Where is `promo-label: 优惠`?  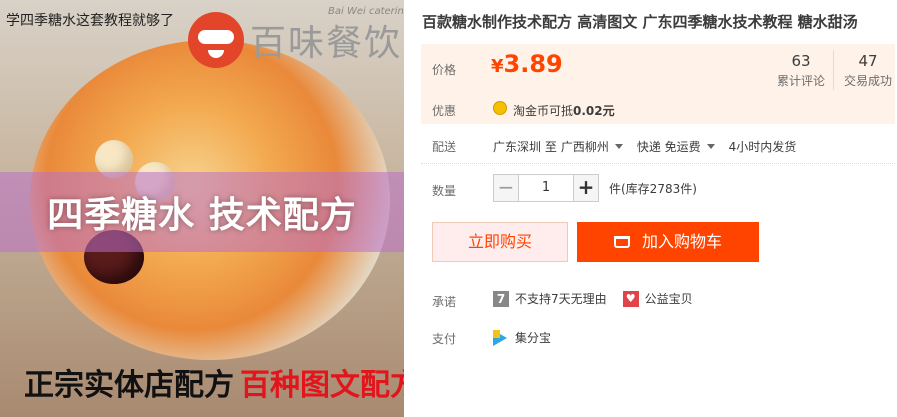
promo-label: 优惠 is located at coordinates (444, 111).